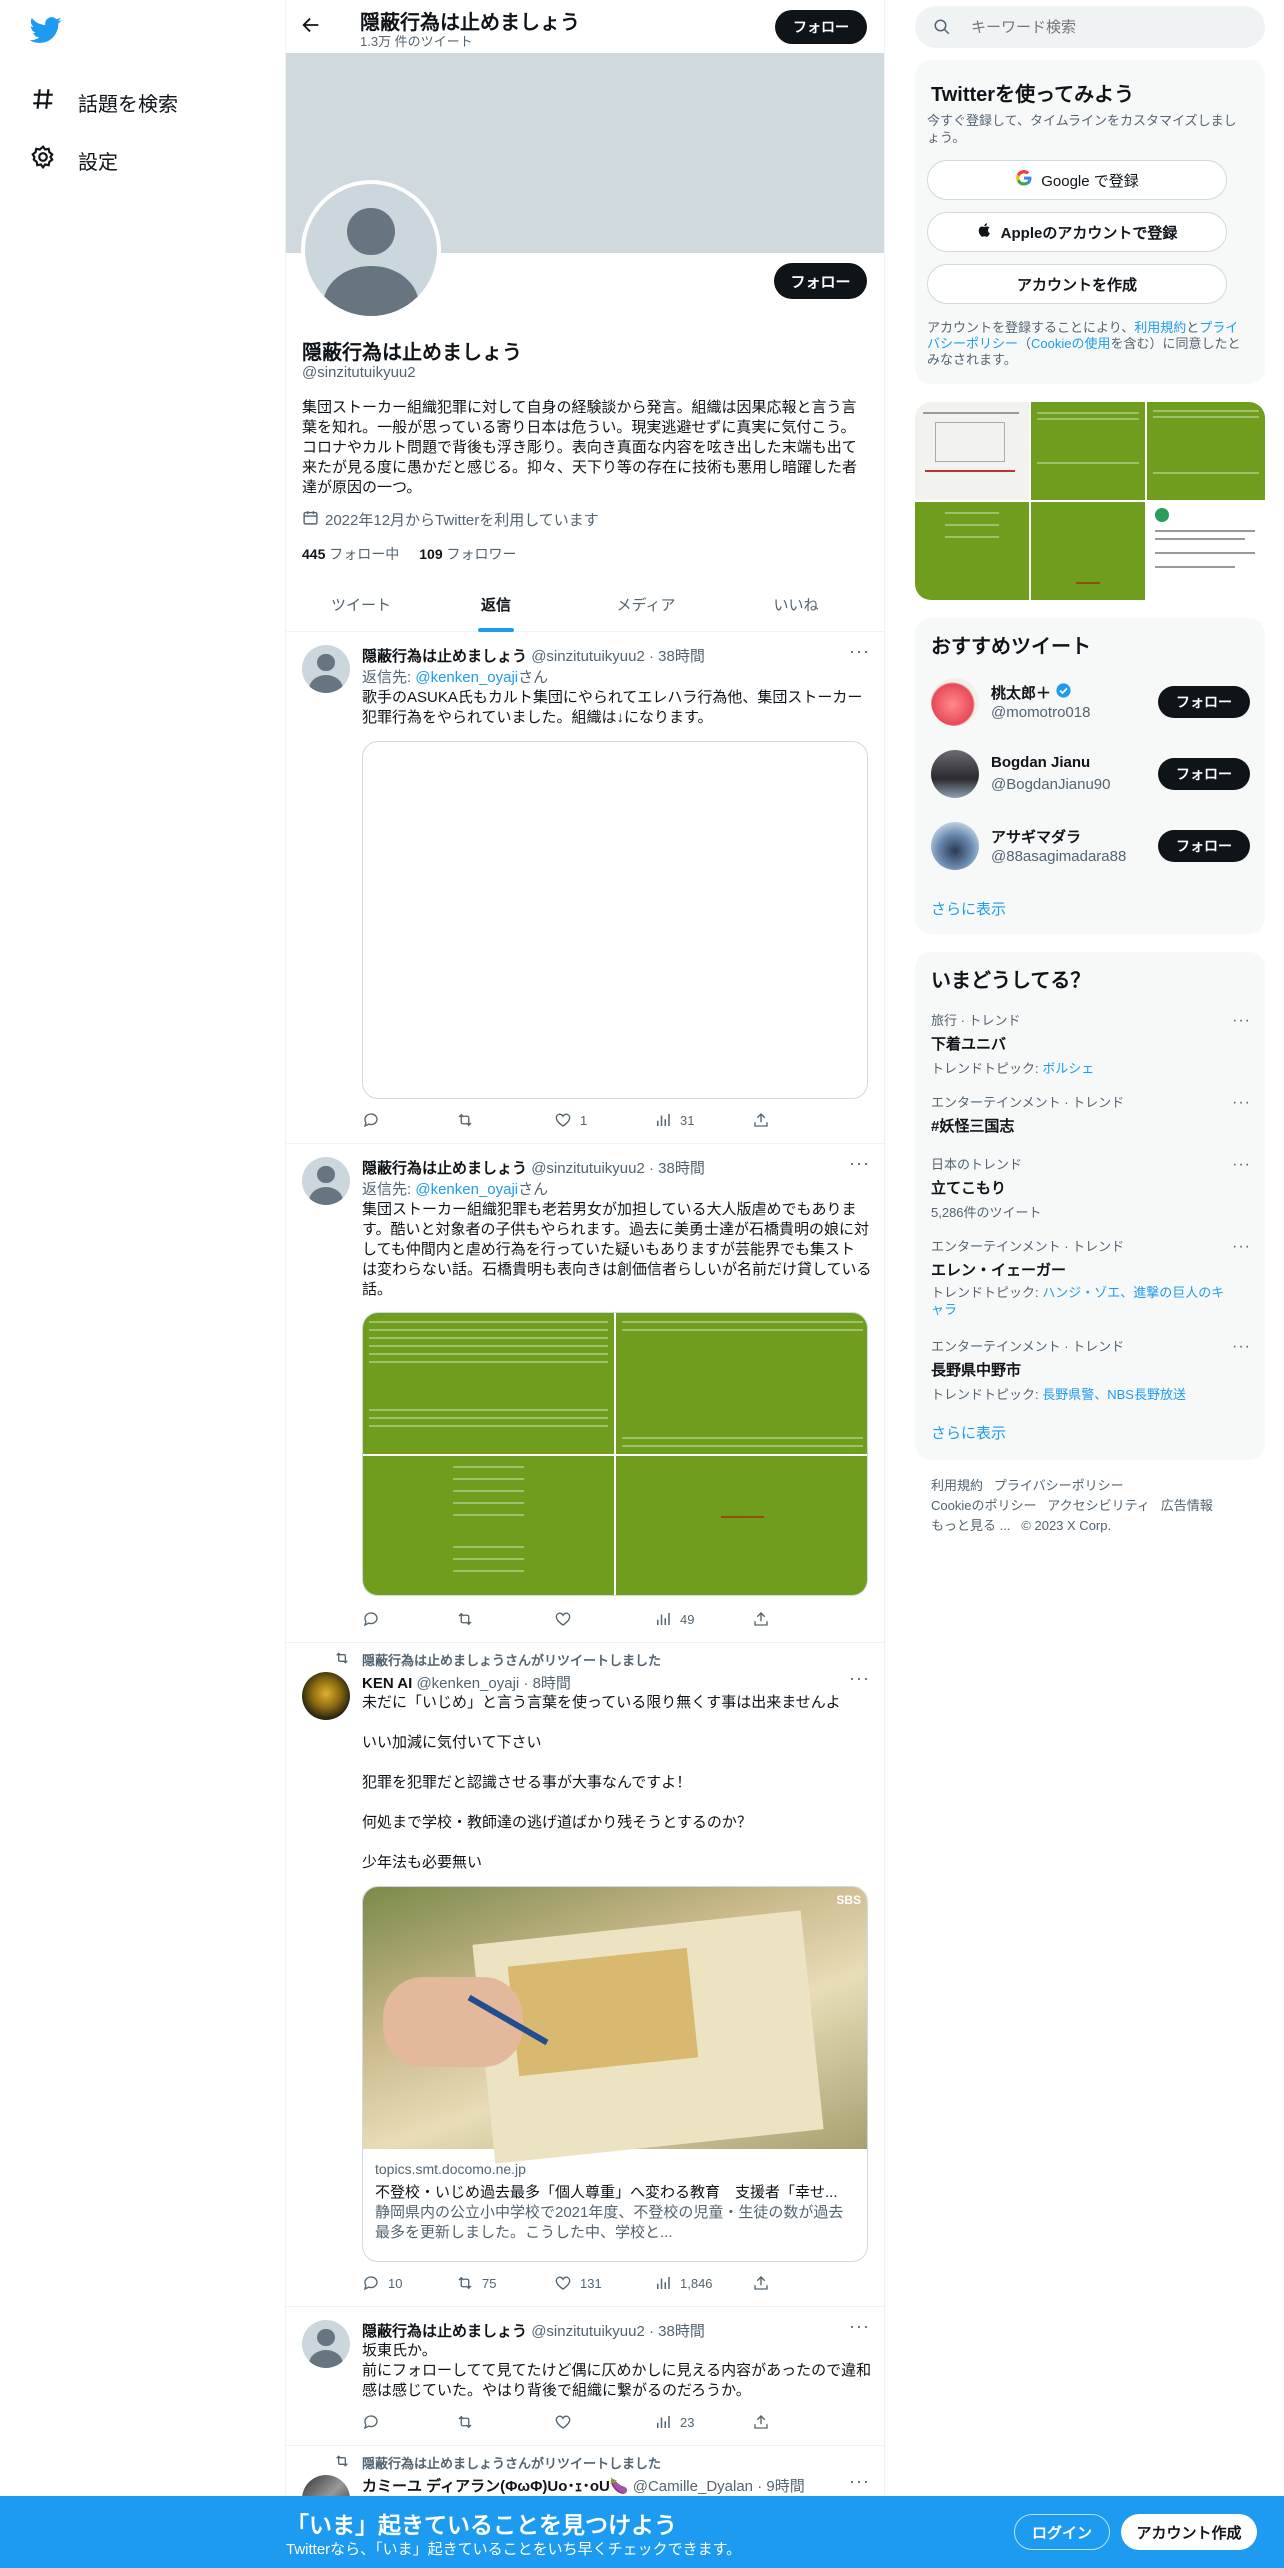 The image size is (1284, 2568). What do you see at coordinates (1114, 1394) in the screenshot?
I see `trend-topic-link: 長野県警、NBS長野放送` at bounding box center [1114, 1394].